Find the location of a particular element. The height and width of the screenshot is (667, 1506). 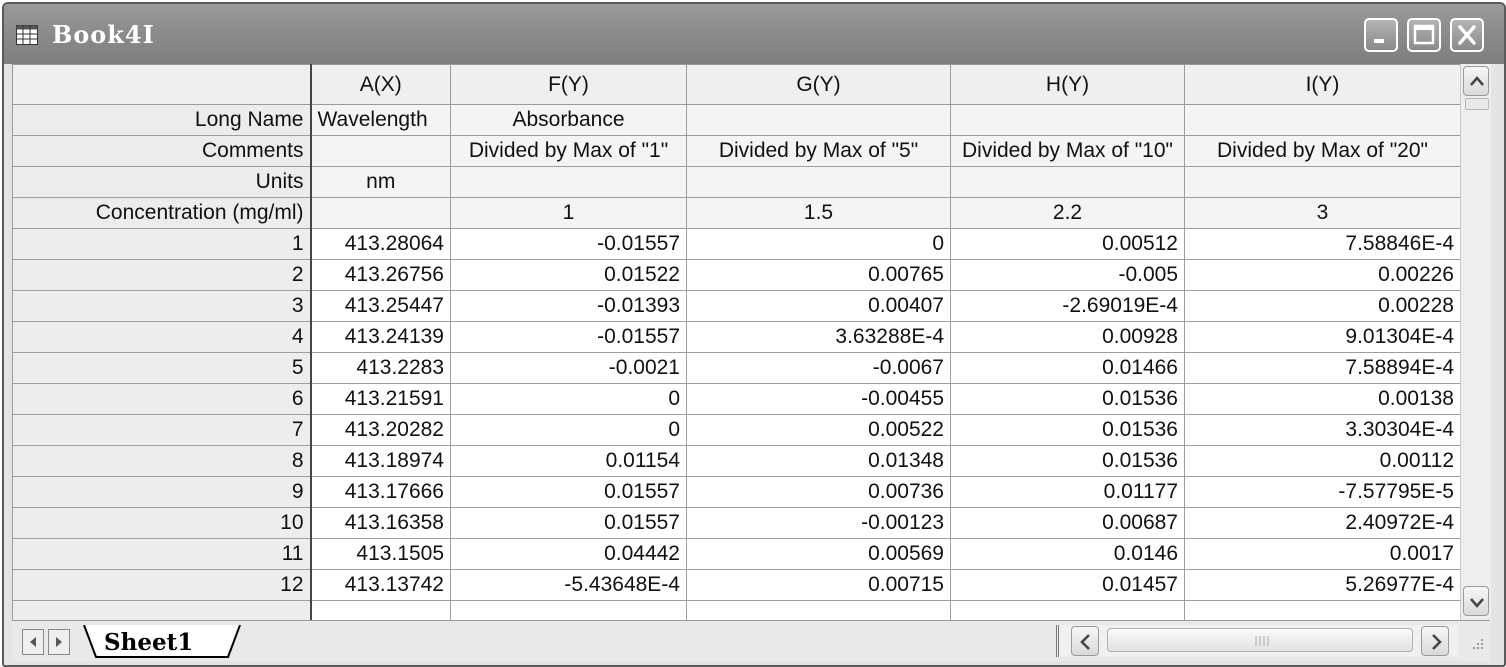

row-index: 12 is located at coordinates (162, 585).